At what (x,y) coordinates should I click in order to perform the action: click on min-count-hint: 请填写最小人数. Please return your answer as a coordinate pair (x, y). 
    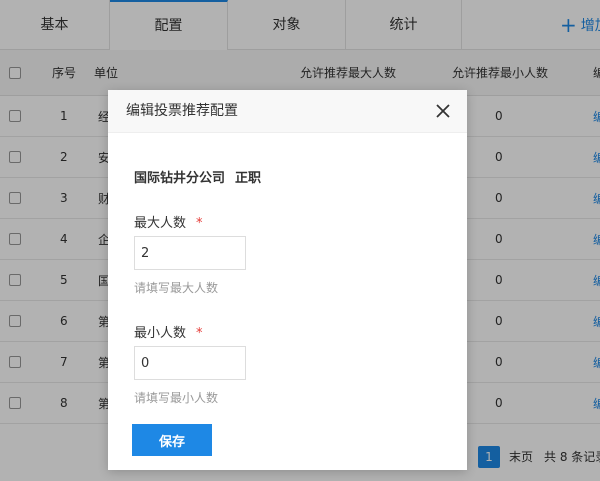
    Looking at the image, I should click on (176, 398).